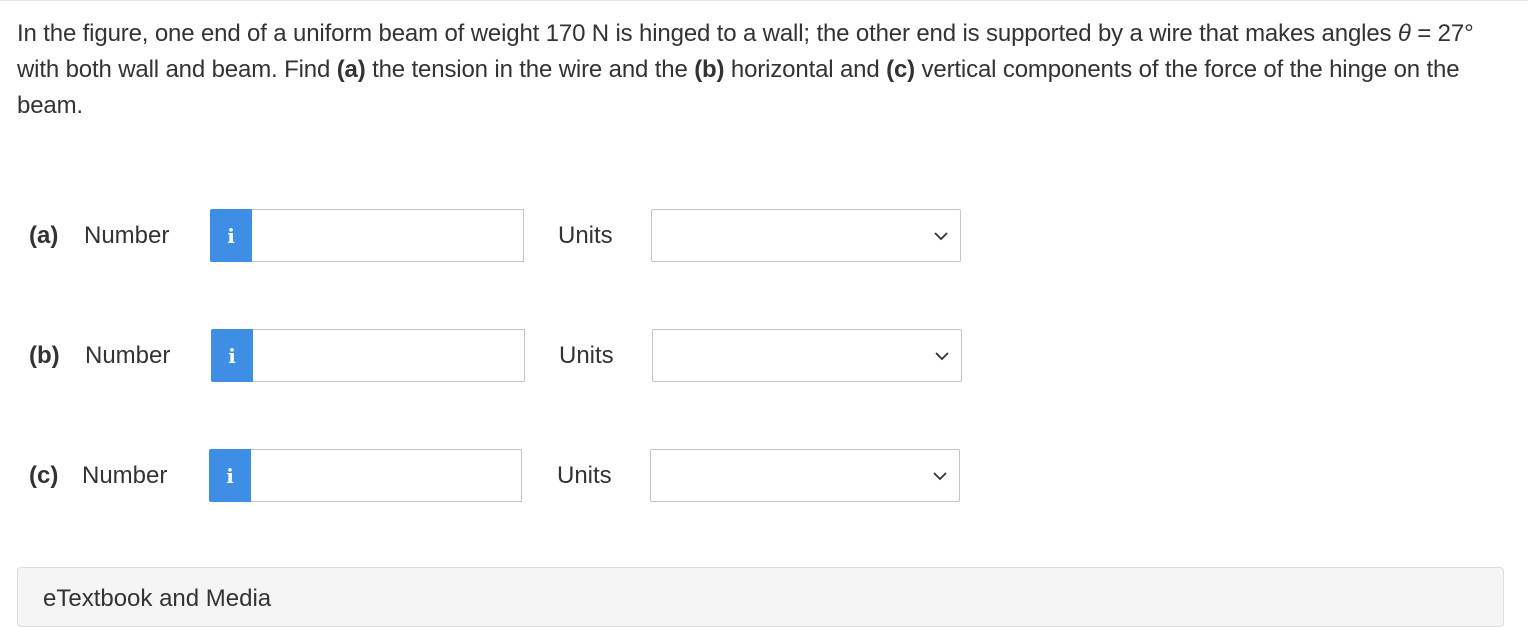 Image resolution: width=1528 pixels, height=627 pixels. What do you see at coordinates (389, 355) in the screenshot?
I see `number-input-b` at bounding box center [389, 355].